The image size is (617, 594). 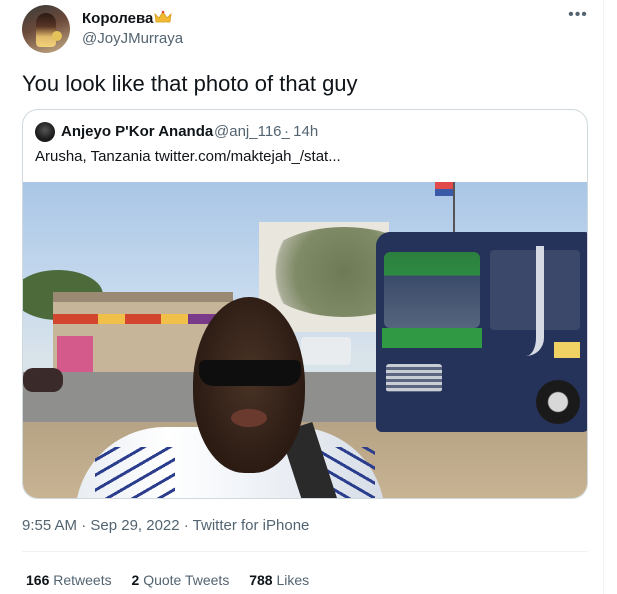 What do you see at coordinates (305, 551) in the screenshot?
I see `stats-divider` at bounding box center [305, 551].